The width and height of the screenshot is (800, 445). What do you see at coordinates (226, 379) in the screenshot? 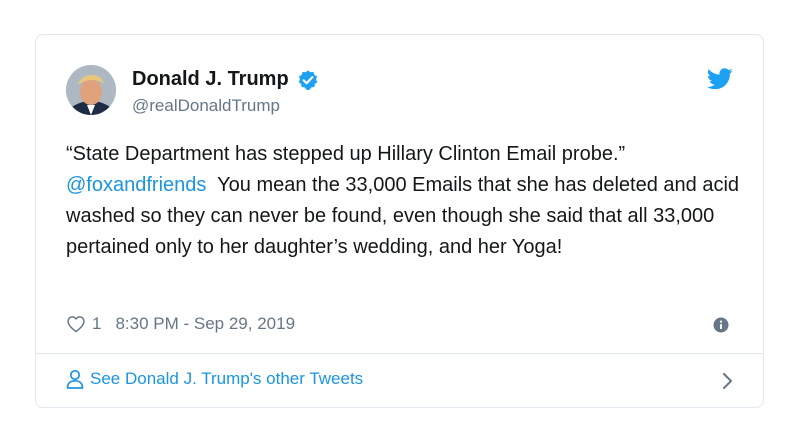
I see `see-other-tweets-label: See Donald J. Trump's other Tweets` at bounding box center [226, 379].